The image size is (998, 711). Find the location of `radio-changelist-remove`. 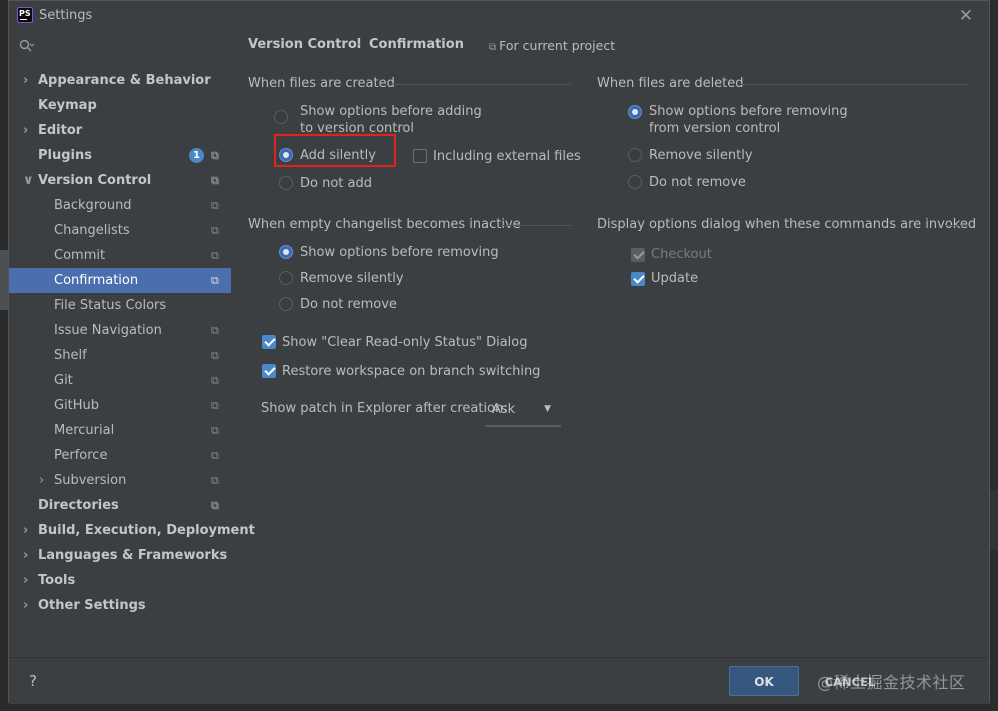

radio-changelist-remove is located at coordinates (286, 278).